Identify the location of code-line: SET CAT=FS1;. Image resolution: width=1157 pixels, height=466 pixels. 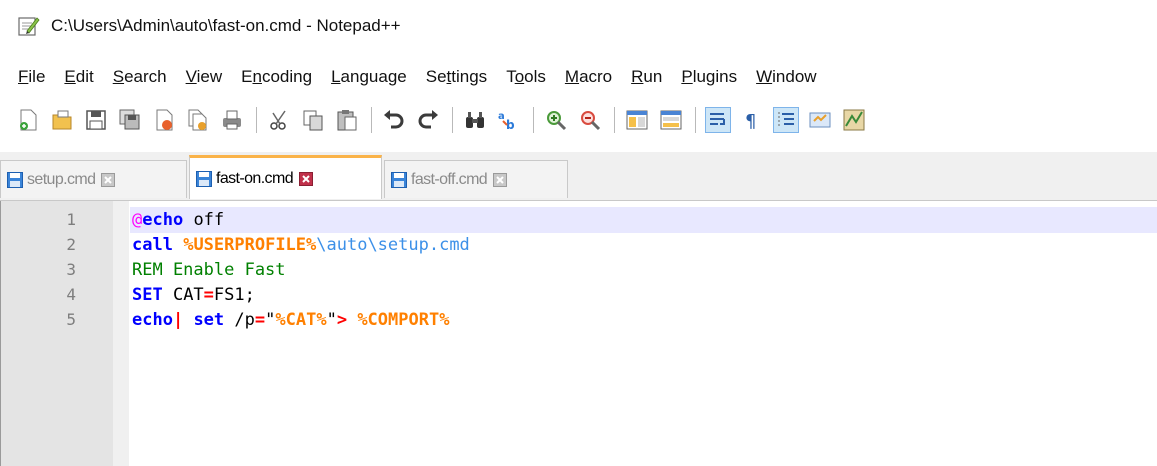
(193, 295).